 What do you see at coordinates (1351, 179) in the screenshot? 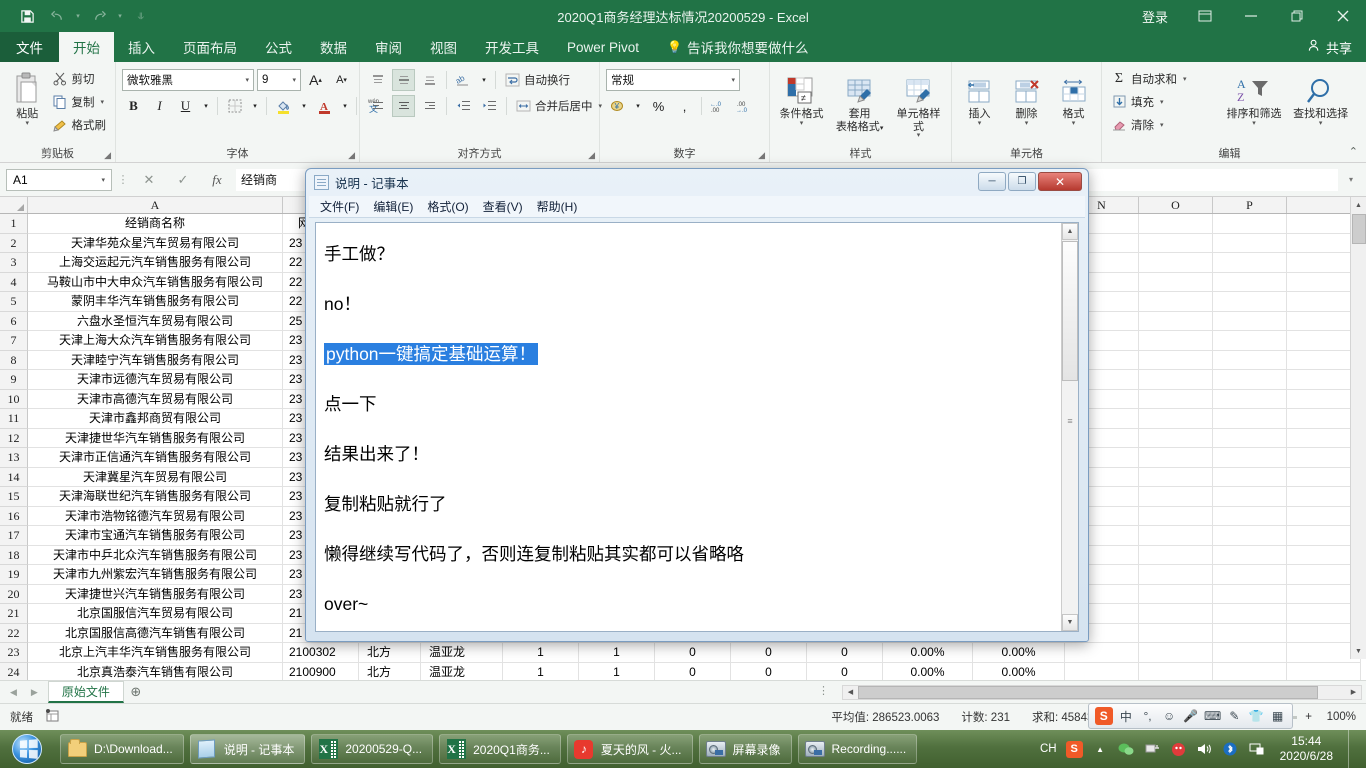
I see `expand-formula-bar-icon: ▾` at bounding box center [1351, 179].